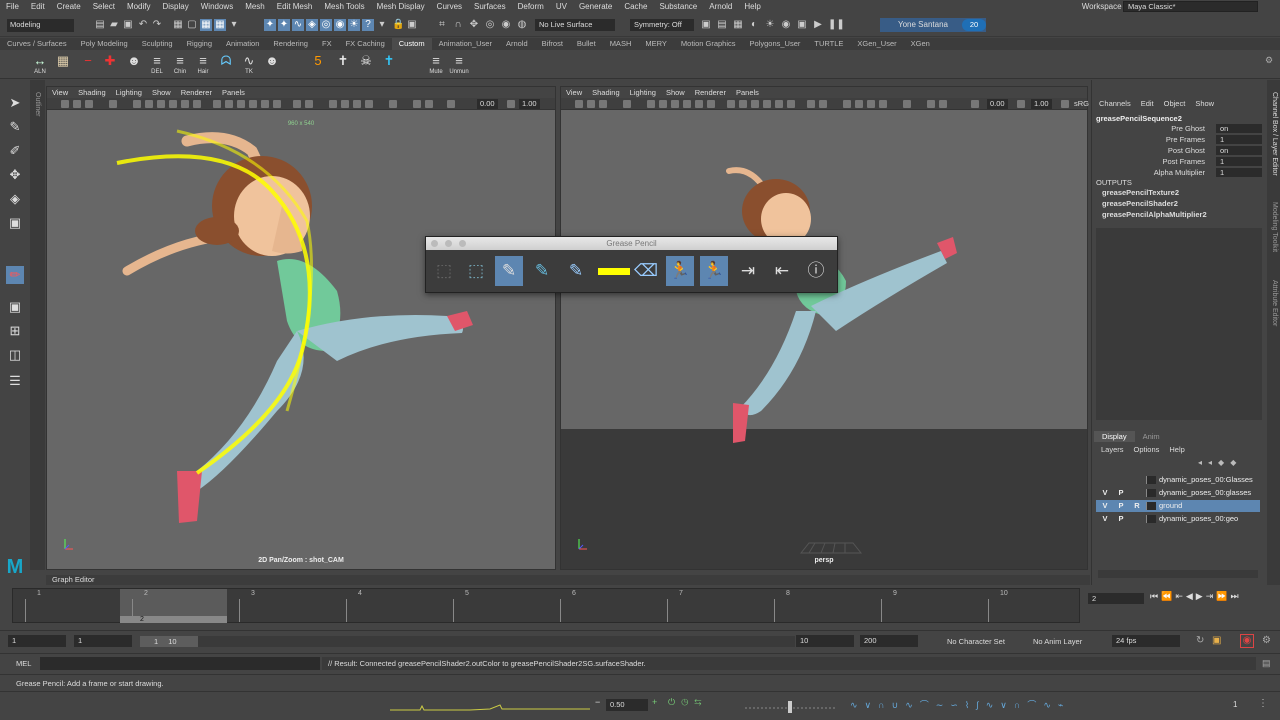 The width and height of the screenshot is (1280, 720). Describe the element at coordinates (233, 92) in the screenshot. I see `viewport-menu-panels: Panels` at that location.